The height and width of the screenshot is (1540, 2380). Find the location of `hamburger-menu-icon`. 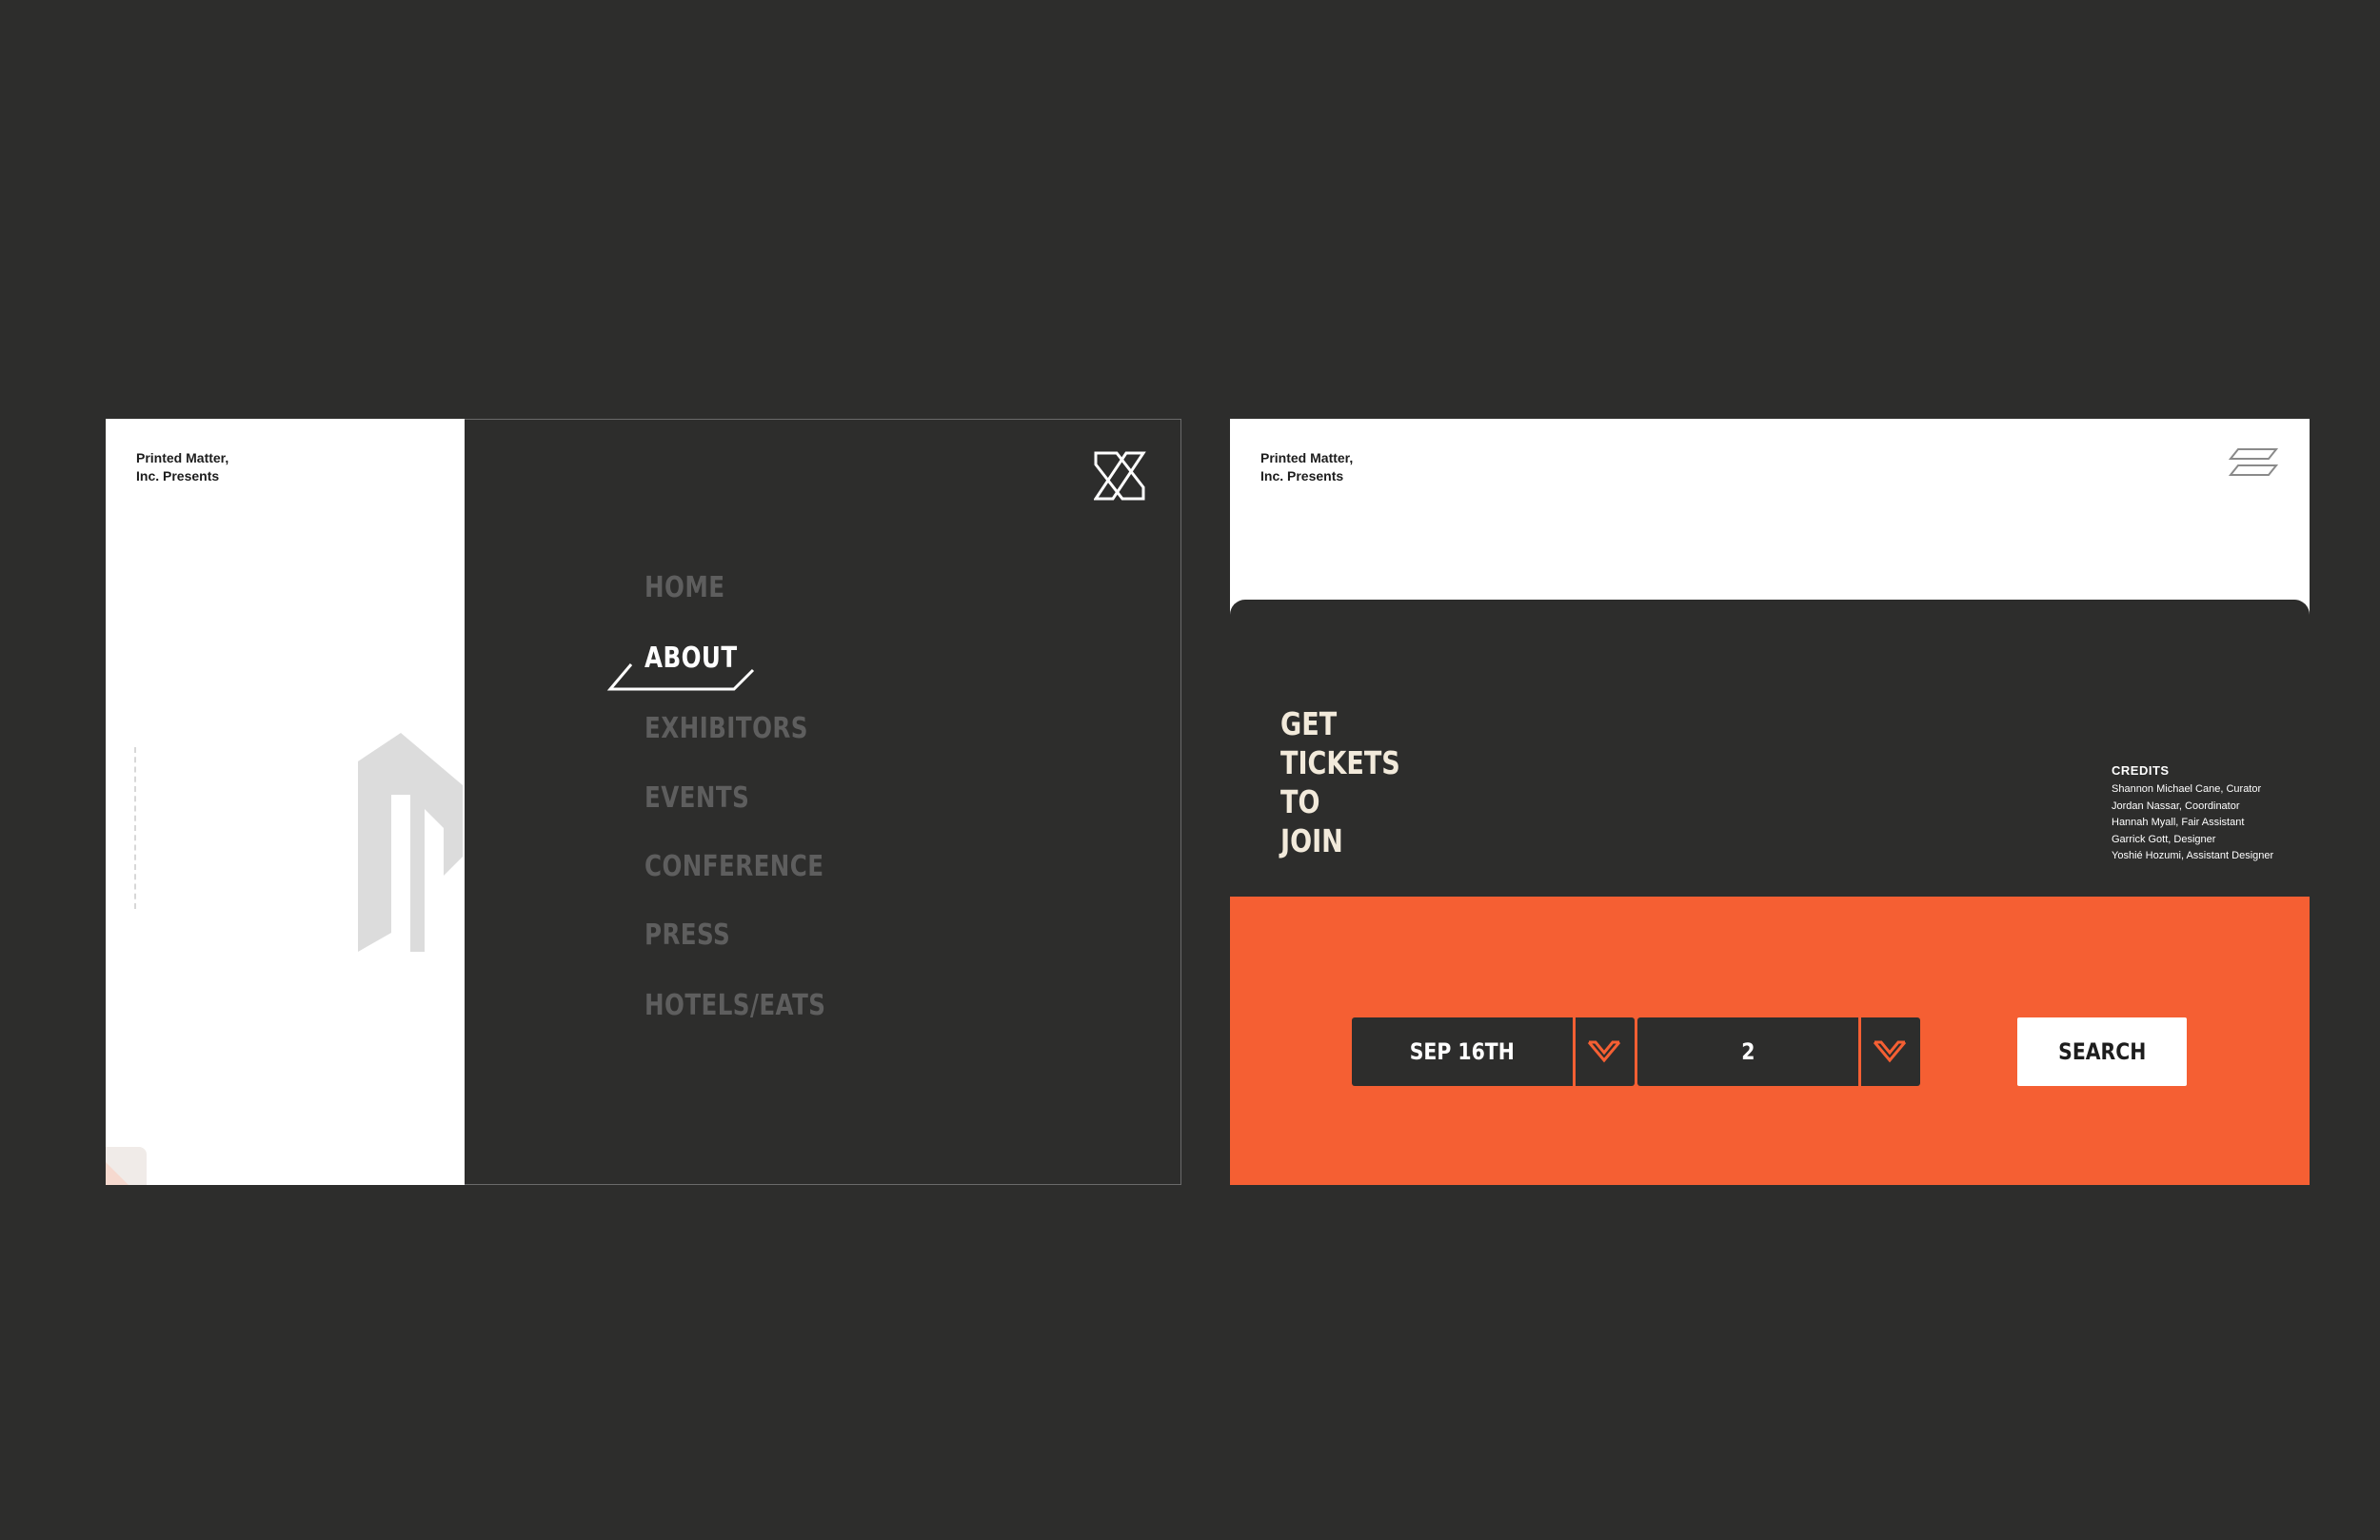

hamburger-menu-icon is located at coordinates (2253, 462).